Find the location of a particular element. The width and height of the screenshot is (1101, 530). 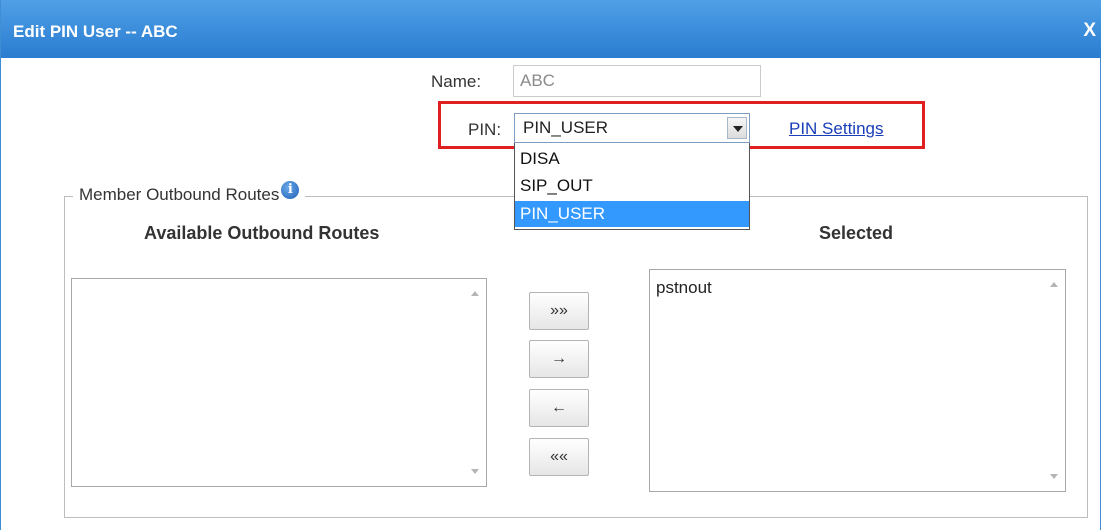

info-icon: i is located at coordinates (290, 190).